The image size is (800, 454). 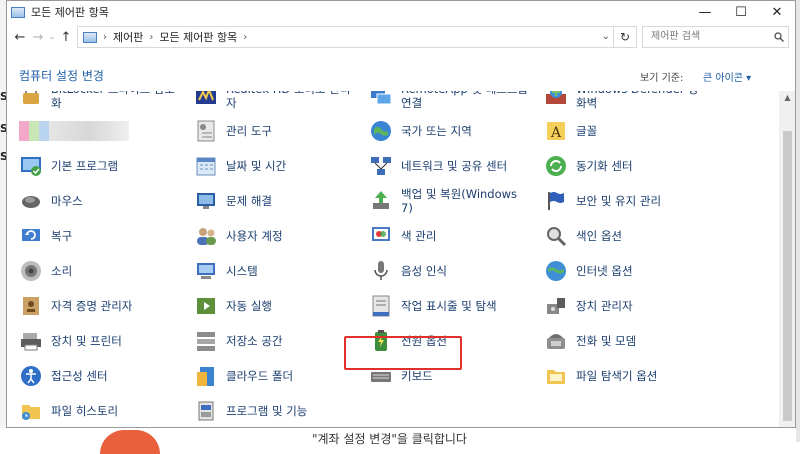 I want to click on back-arrow-icon: ←, so click(x=20, y=37).